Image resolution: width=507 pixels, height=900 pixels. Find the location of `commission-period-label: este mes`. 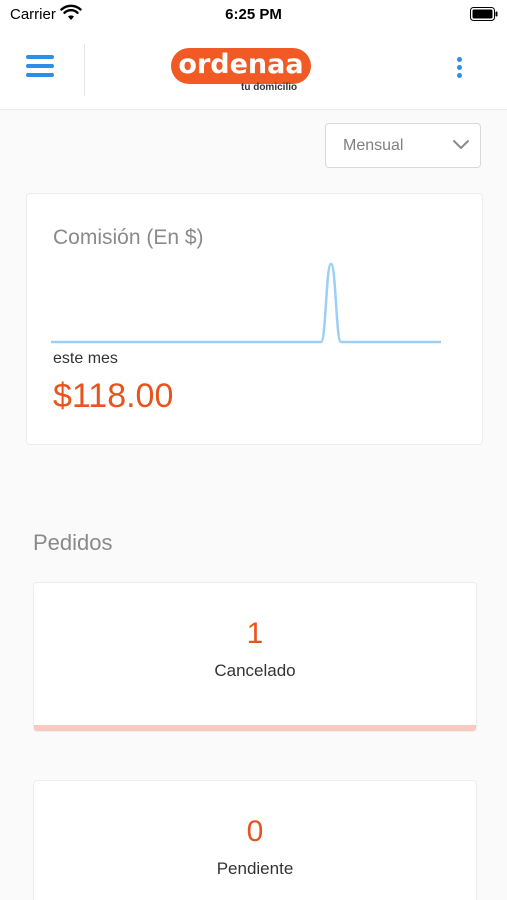

commission-period-label: este mes is located at coordinates (85, 358).